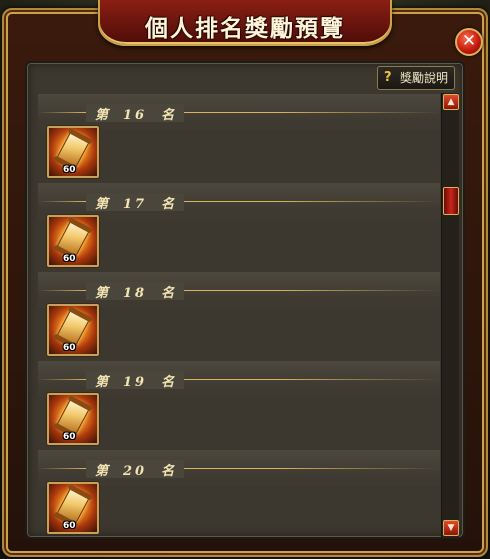 Image resolution: width=490 pixels, height=559 pixels. Describe the element at coordinates (239, 405) in the screenshot. I see `rank-row: 第 19 名 60` at that location.